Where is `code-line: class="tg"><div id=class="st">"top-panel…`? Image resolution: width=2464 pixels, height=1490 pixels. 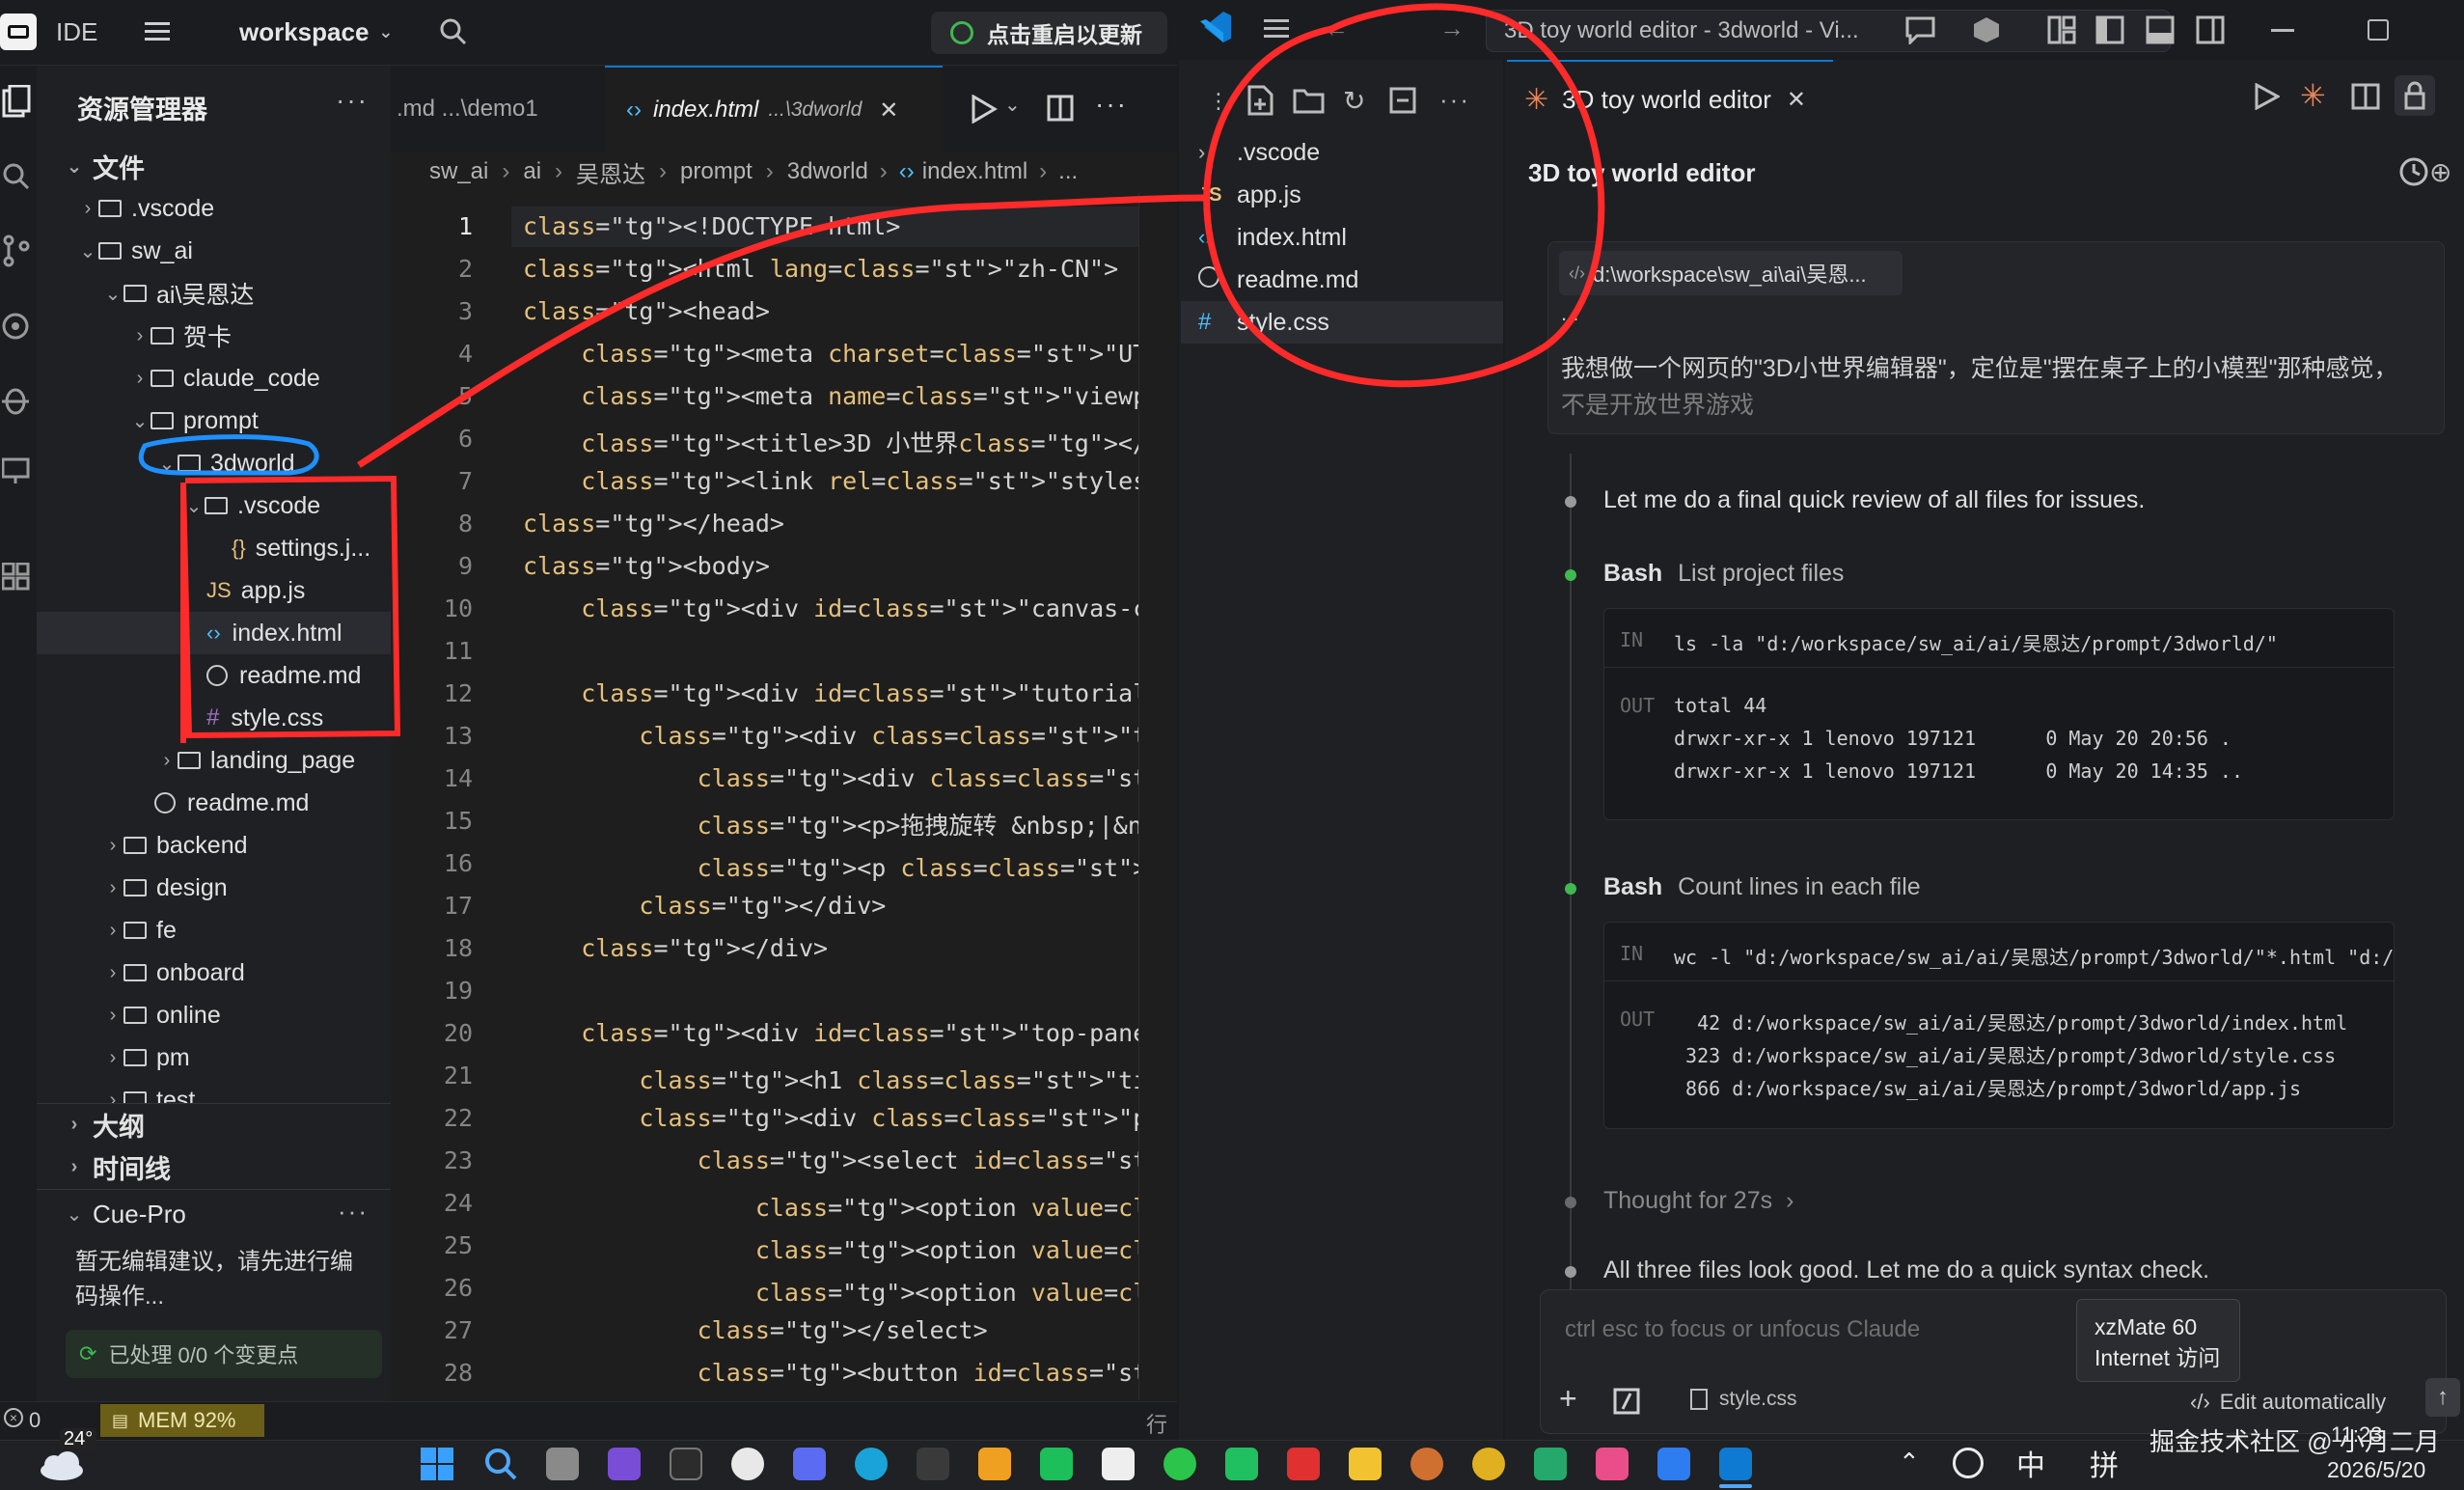 code-line: class="tg"><div id=class="st">"top-panel… is located at coordinates (831, 1033).